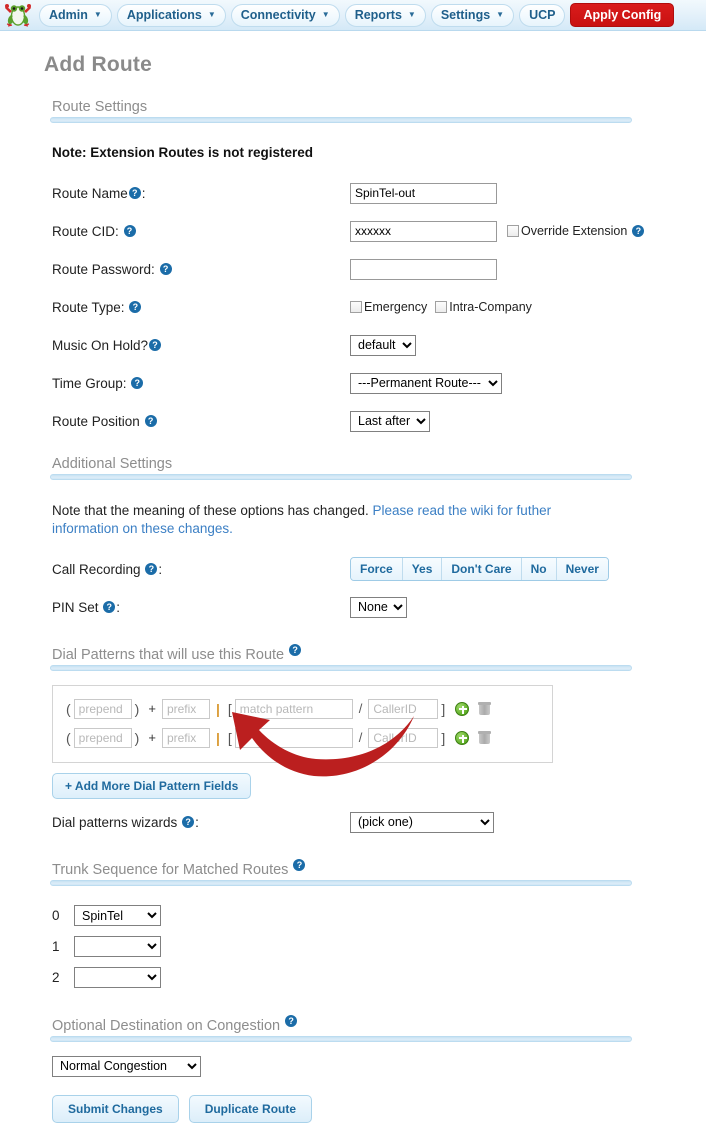  What do you see at coordinates (112, 464) in the screenshot?
I see `section-title-label: Additional Settings` at bounding box center [112, 464].